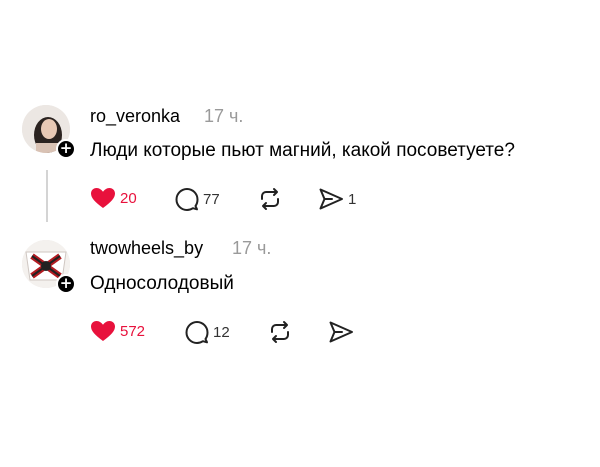 The height and width of the screenshot is (467, 600). Describe the element at coordinates (49, 132) in the screenshot. I see `avatar-ro-veronka: +` at that location.